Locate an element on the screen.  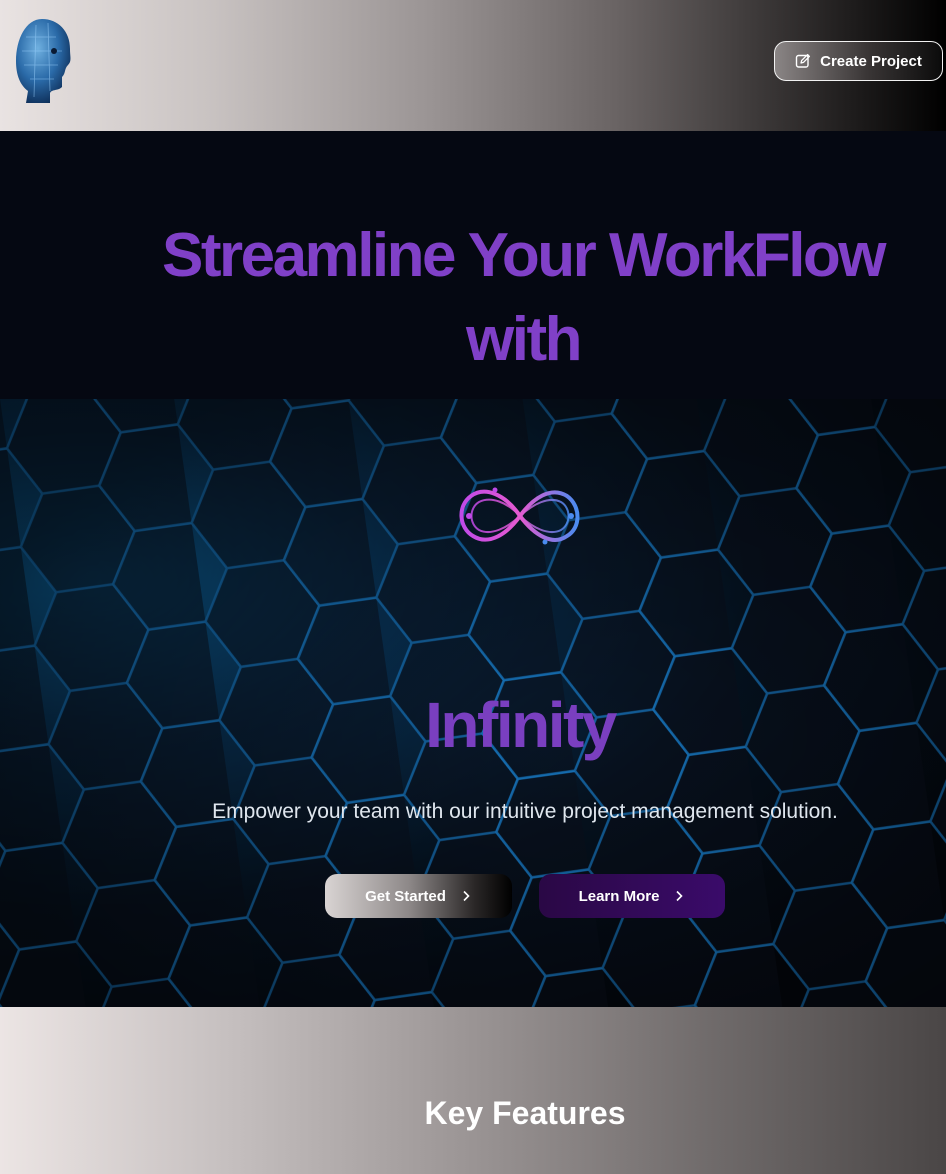
edit-square-icon is located at coordinates (803, 60).